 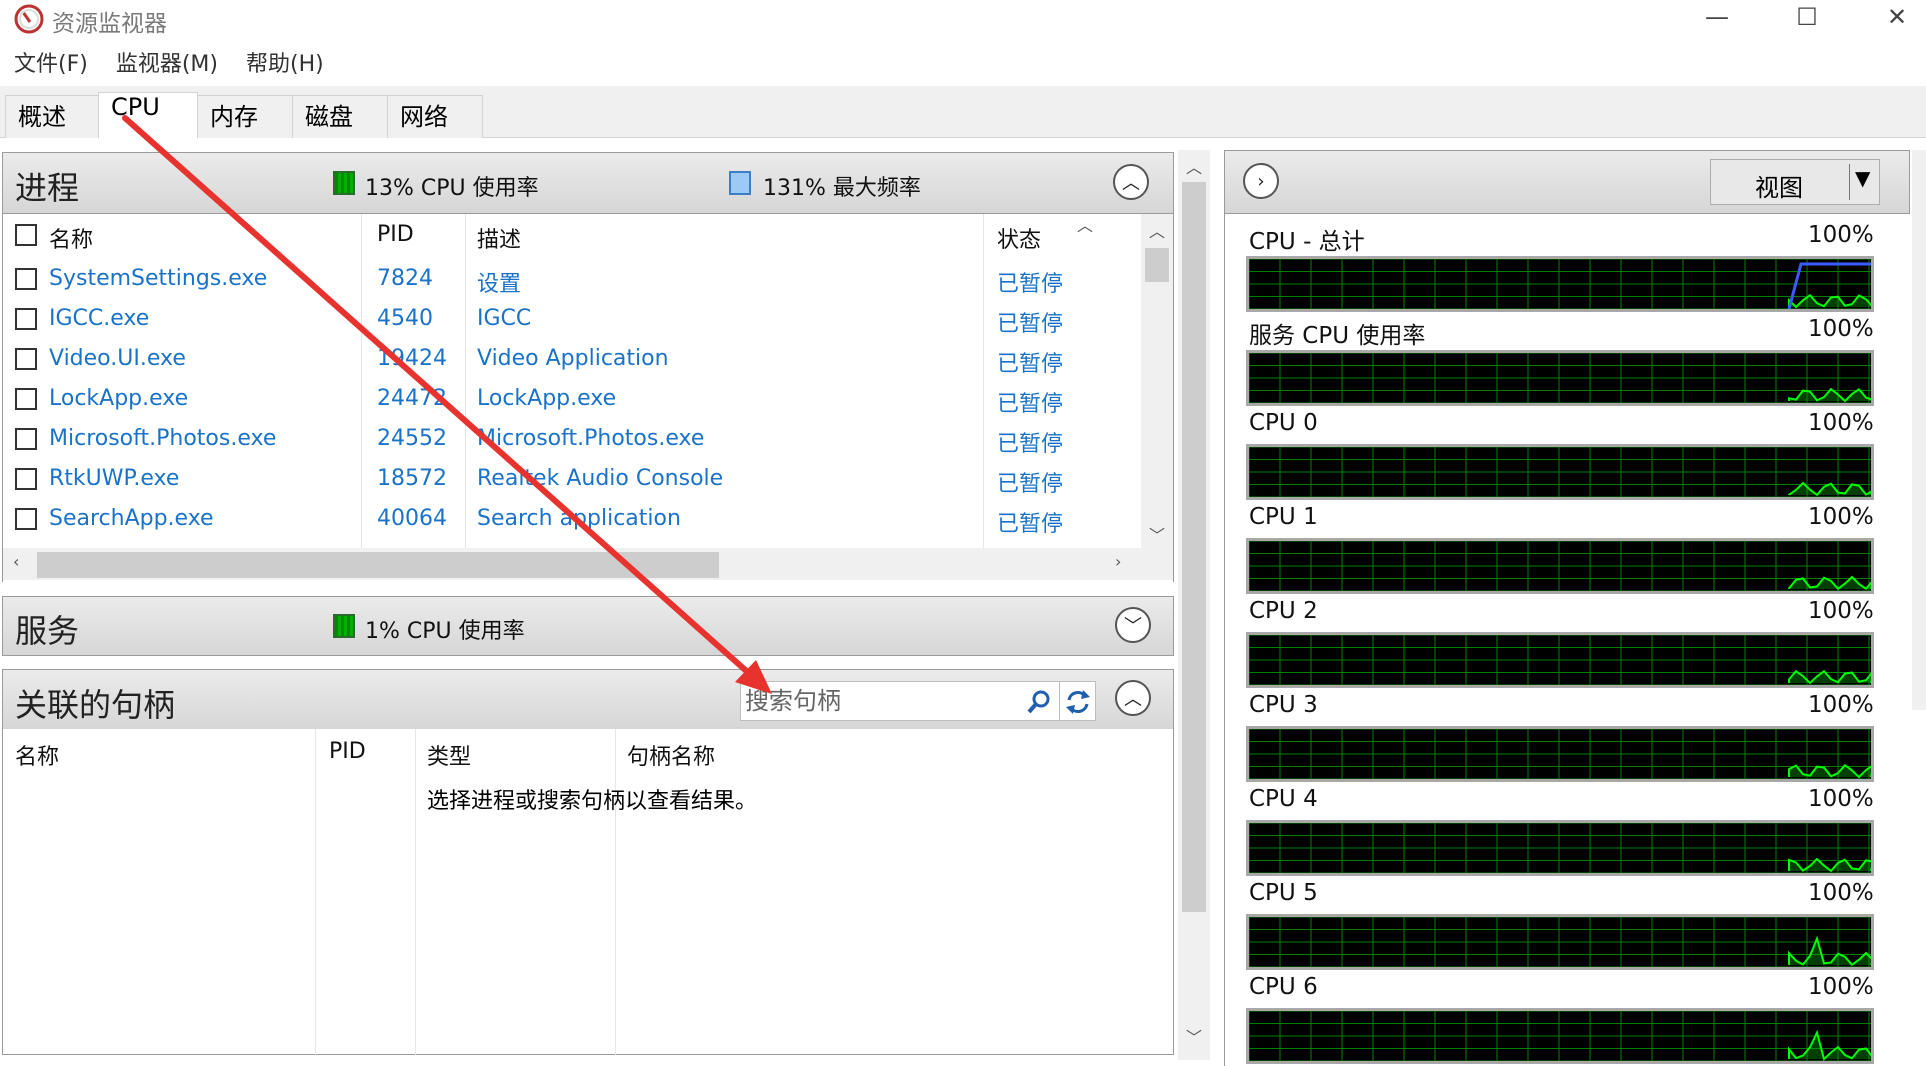 What do you see at coordinates (1133, 625) in the screenshot?
I see `expand-services-button: ﹀` at bounding box center [1133, 625].